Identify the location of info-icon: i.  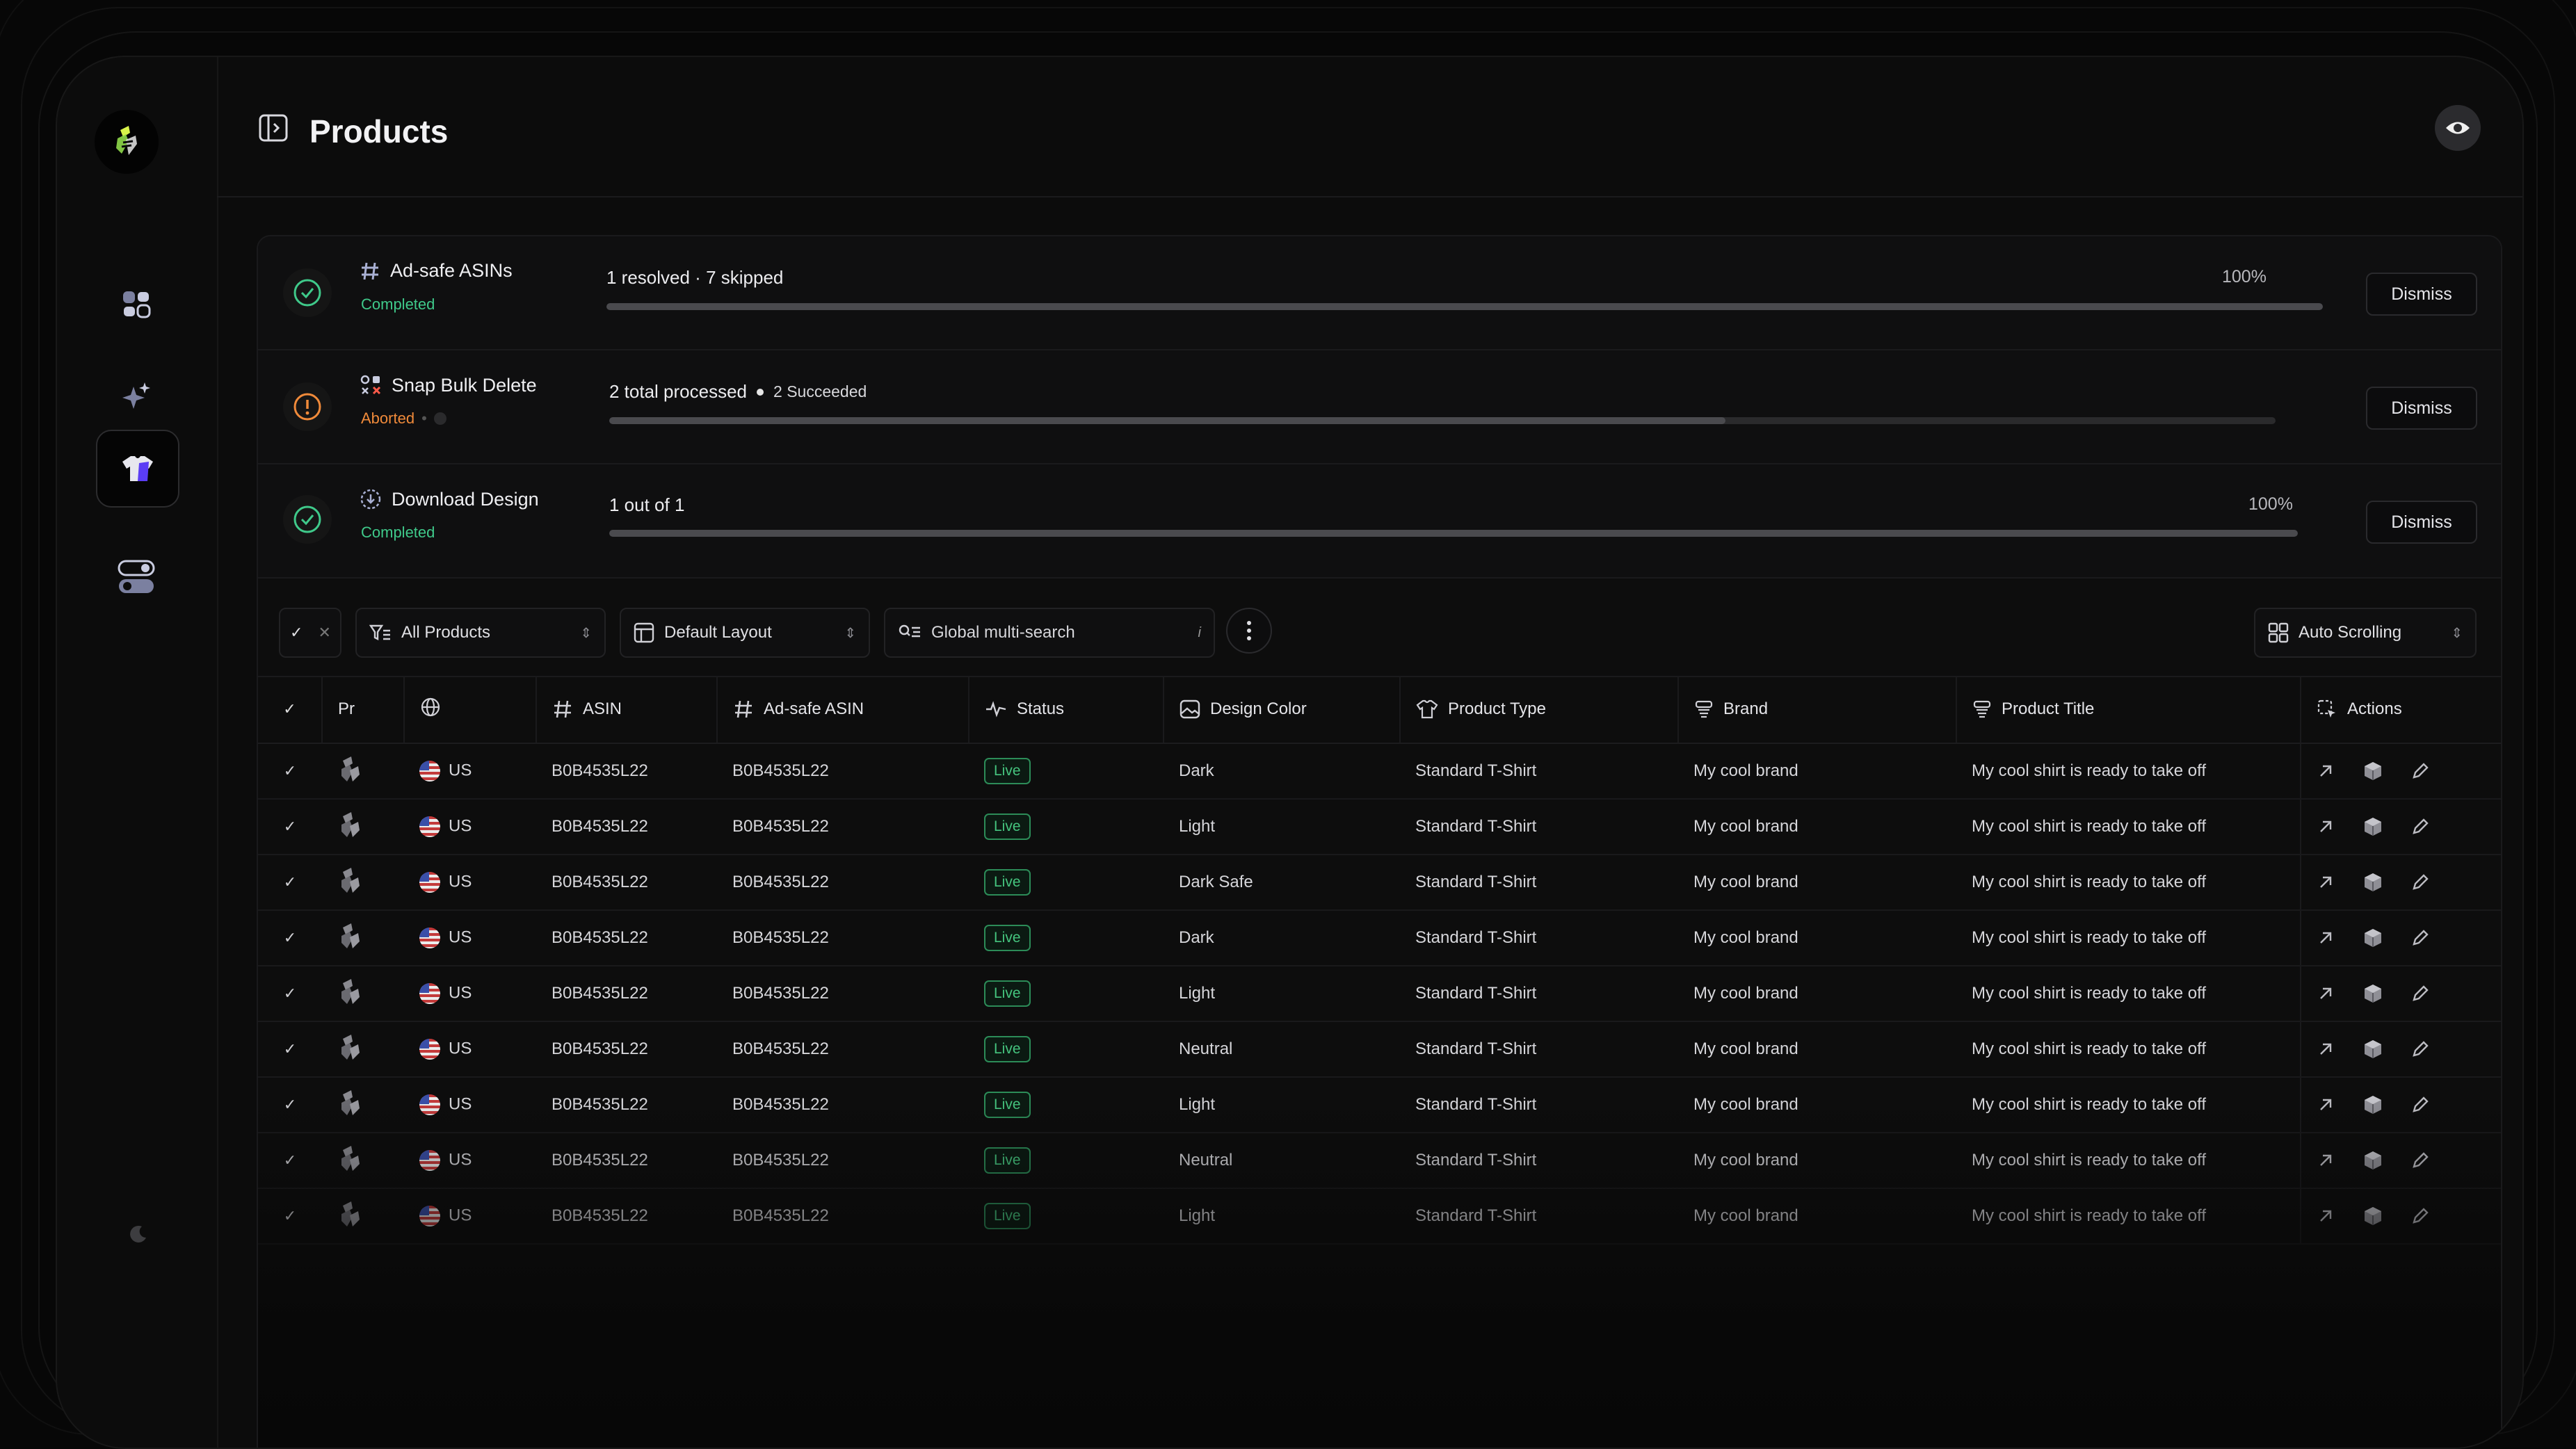
(1199, 633).